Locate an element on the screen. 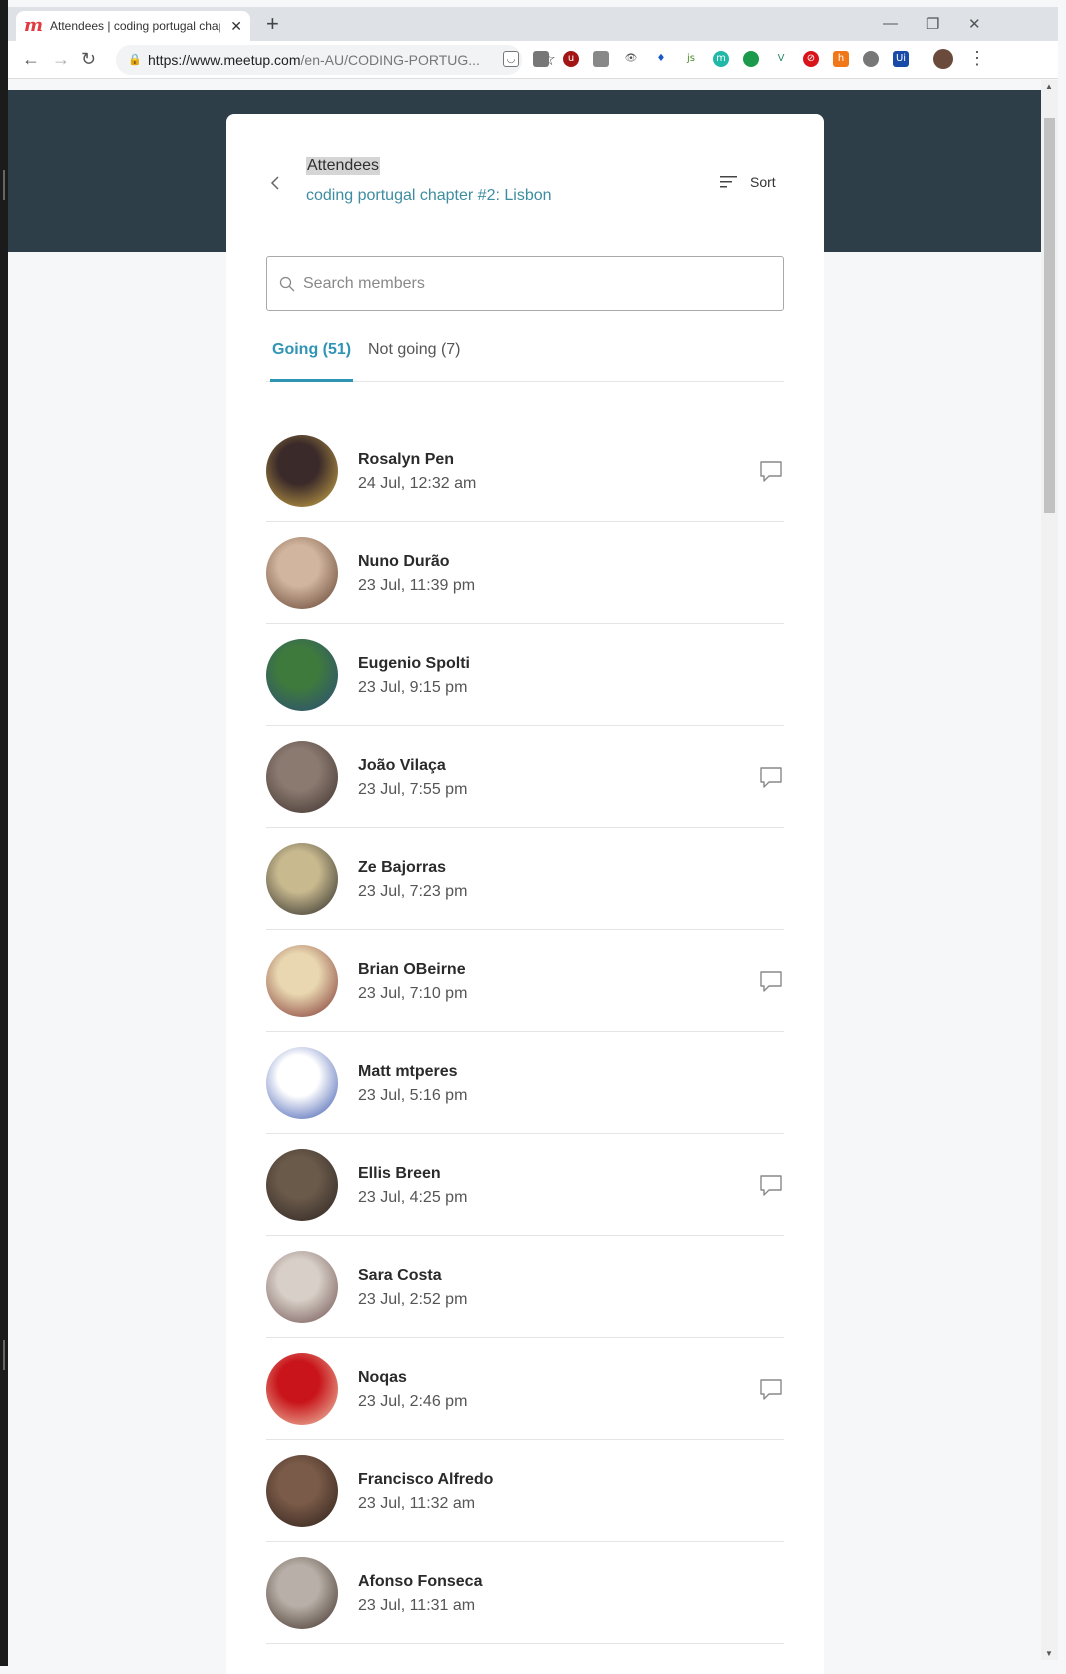 The height and width of the screenshot is (1674, 1066). attendee-name: Francisco Alfredo is located at coordinates (425, 1480).